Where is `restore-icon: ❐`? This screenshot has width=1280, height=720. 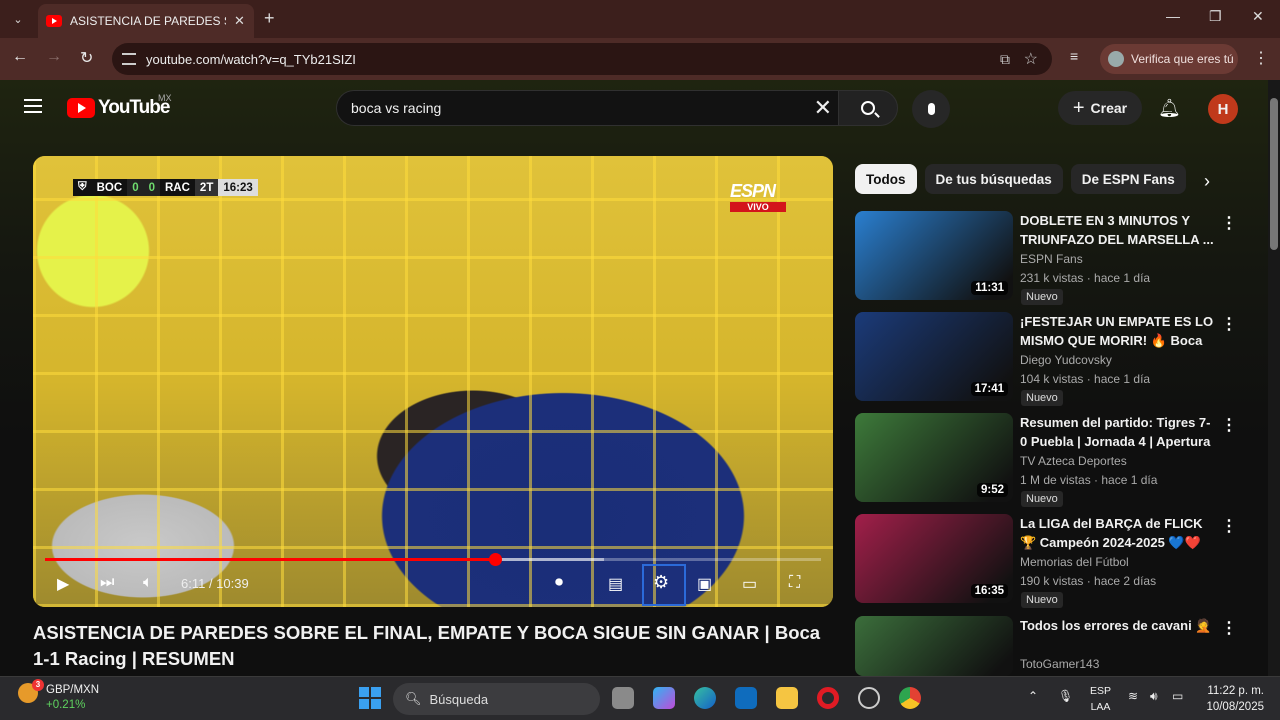
restore-icon: ❐ is located at coordinates (1215, 16).